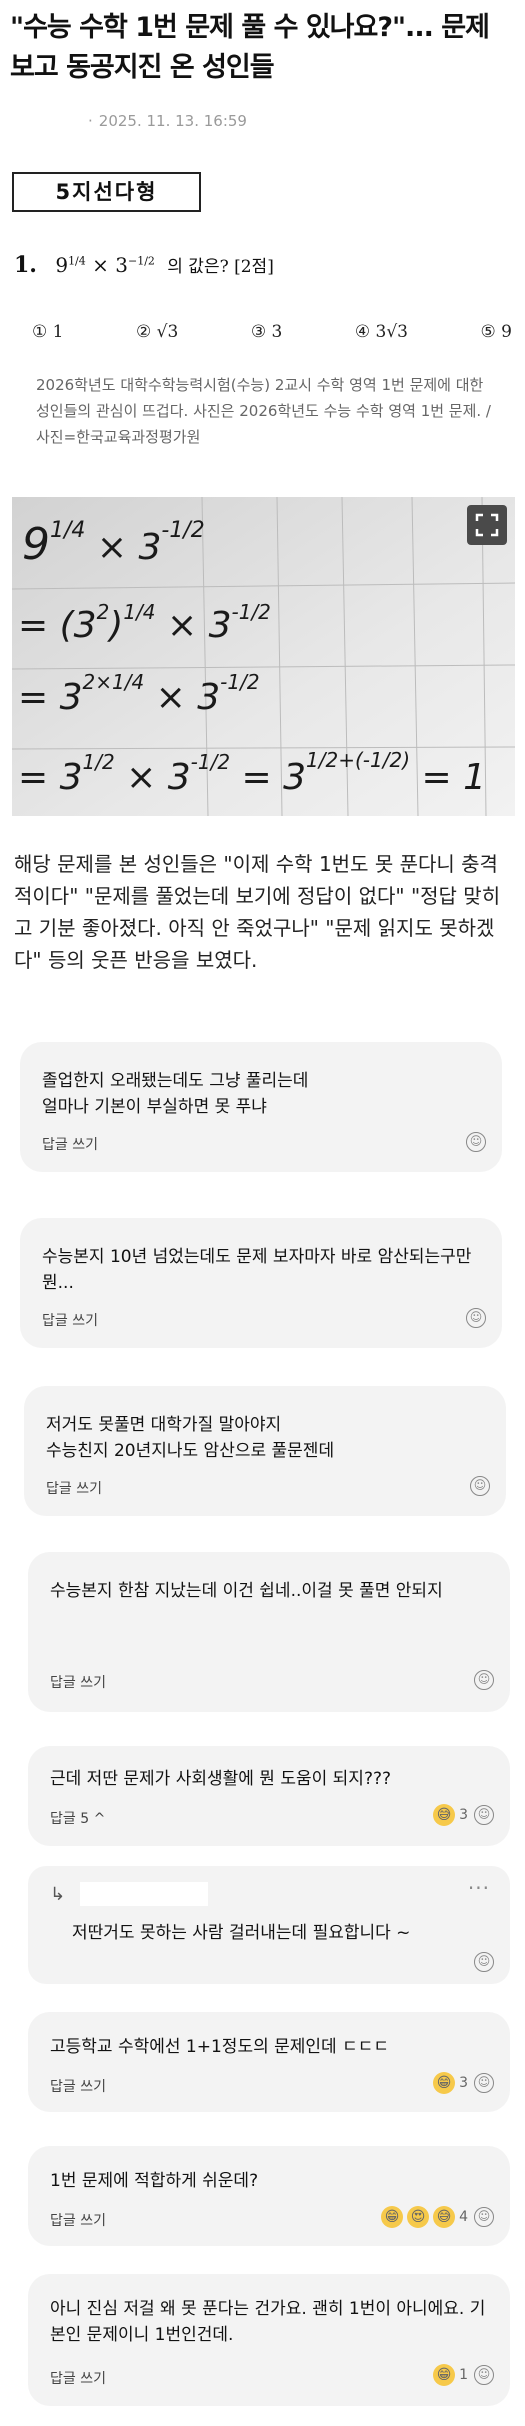 This screenshot has height=2426, width=525. I want to click on comment-card: 수능본지 한참 지났는데 이건 쉽네..이걸 못 풀면 안되지 답글 쓰기 ☺, so click(269, 1632).